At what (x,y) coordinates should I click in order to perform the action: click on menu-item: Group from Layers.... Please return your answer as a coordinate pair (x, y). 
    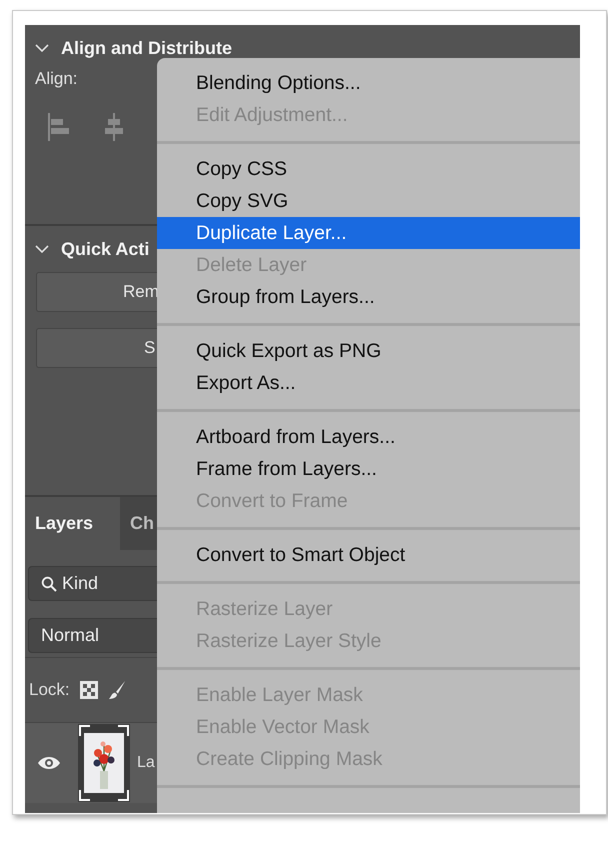
    Looking at the image, I should click on (368, 297).